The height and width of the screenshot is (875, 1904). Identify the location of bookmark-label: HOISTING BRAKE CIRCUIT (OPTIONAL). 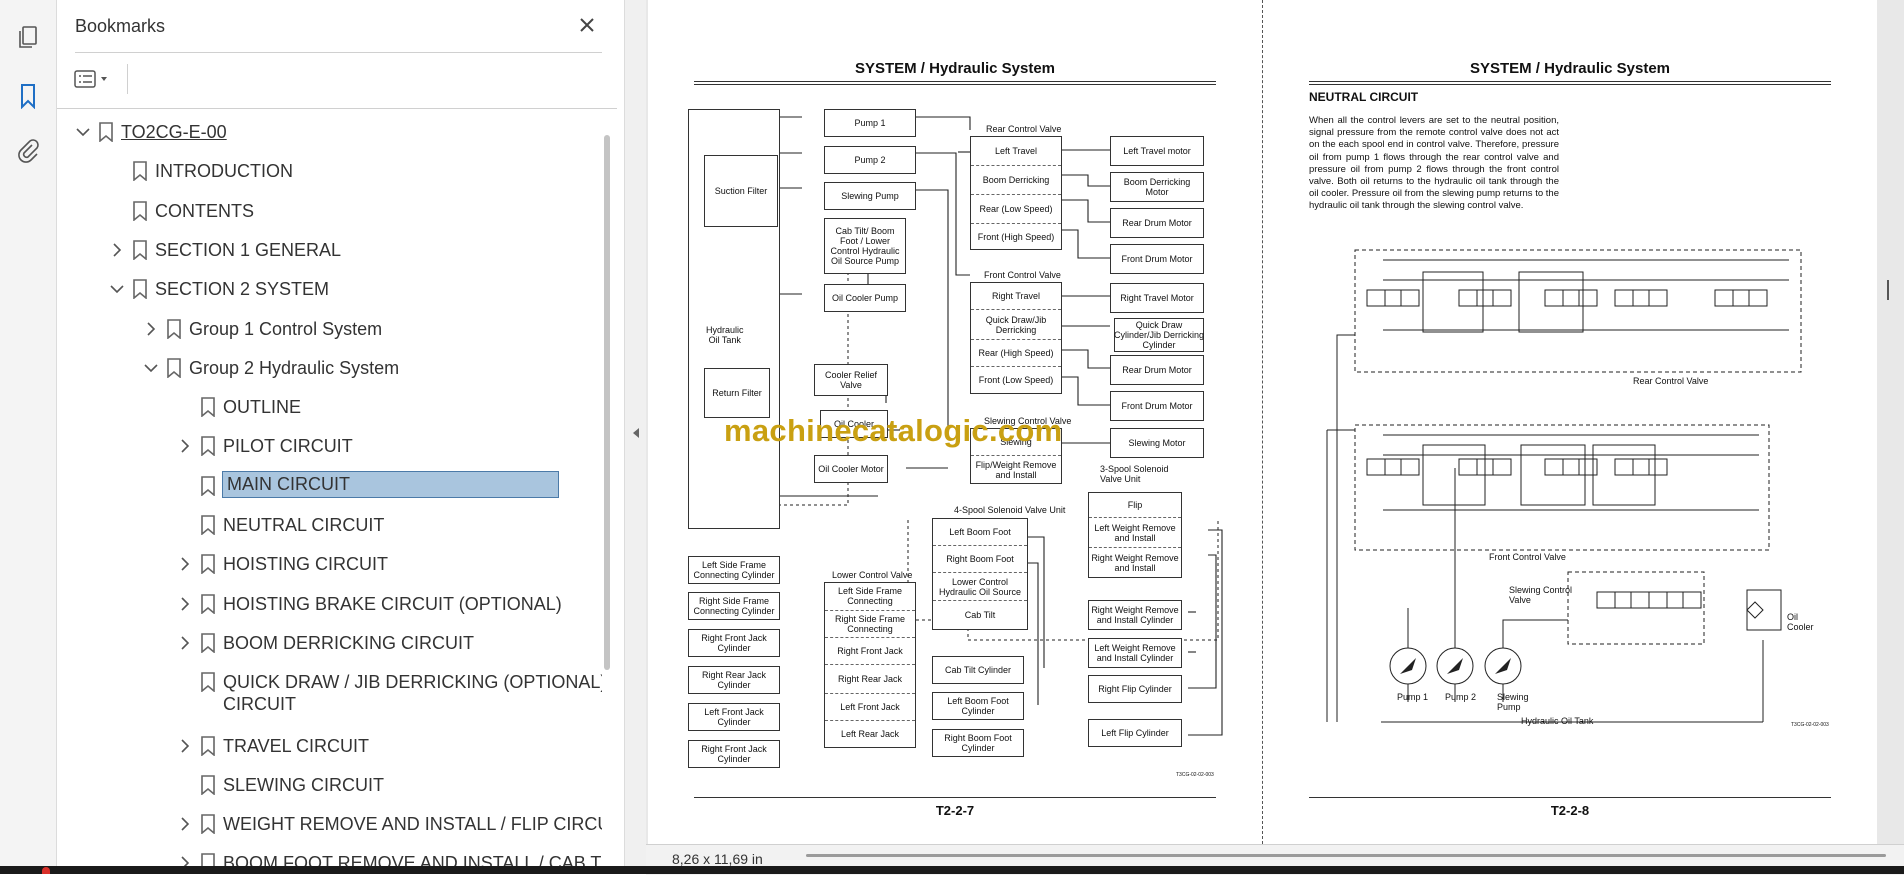
(392, 603).